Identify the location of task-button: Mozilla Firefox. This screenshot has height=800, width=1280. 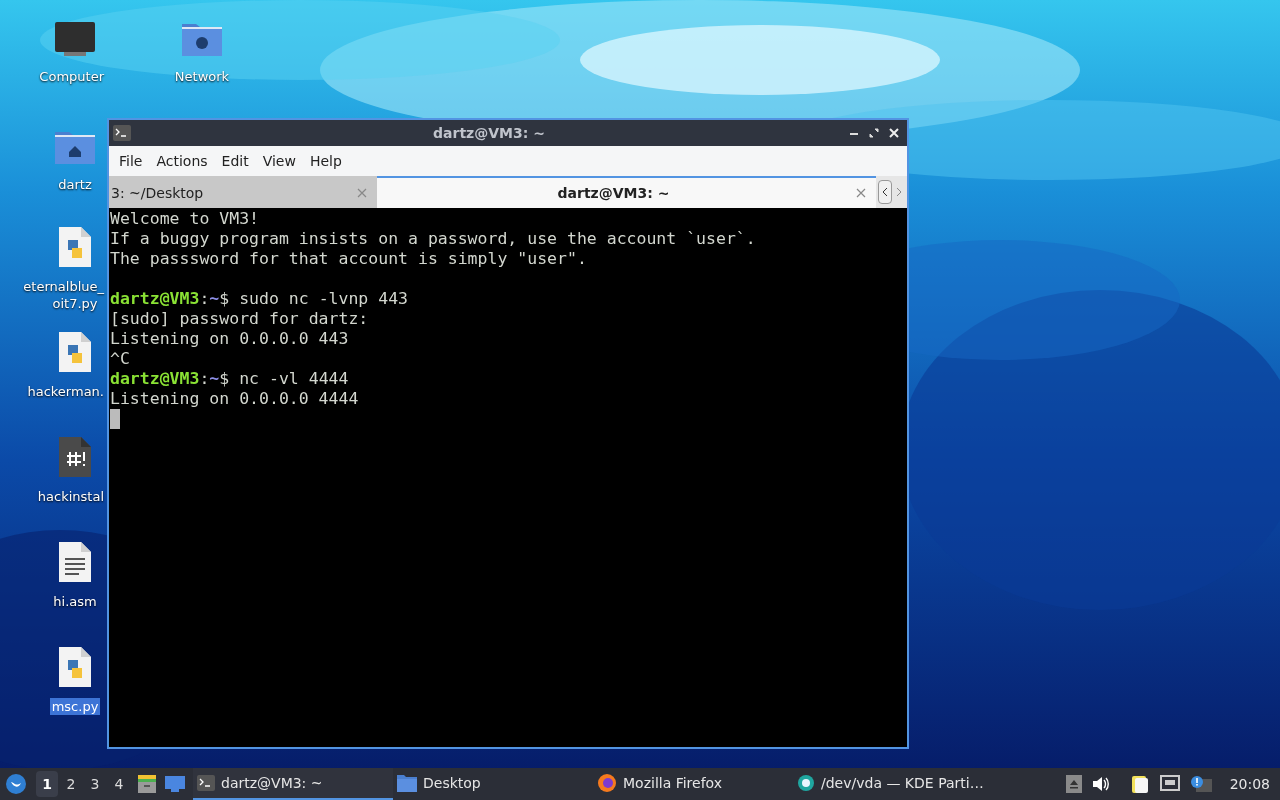
(693, 784).